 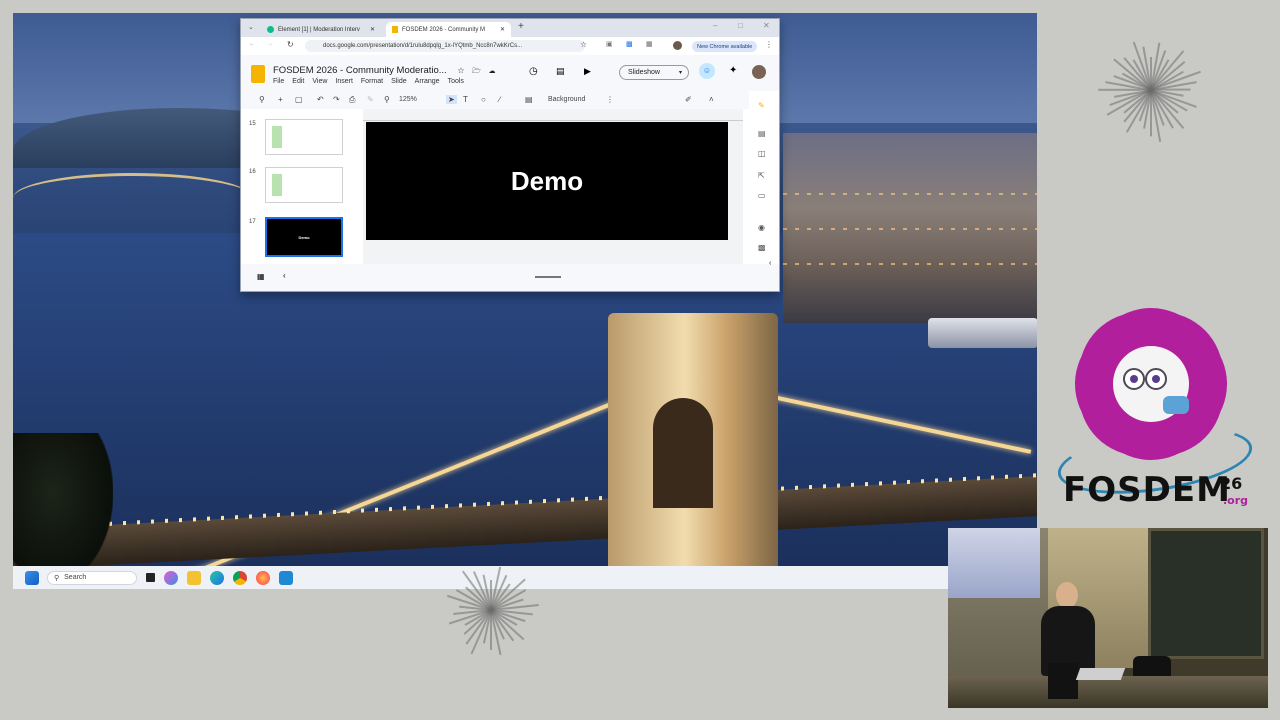 What do you see at coordinates (427, 81) in the screenshot?
I see `menu-arrange: Arrange` at bounding box center [427, 81].